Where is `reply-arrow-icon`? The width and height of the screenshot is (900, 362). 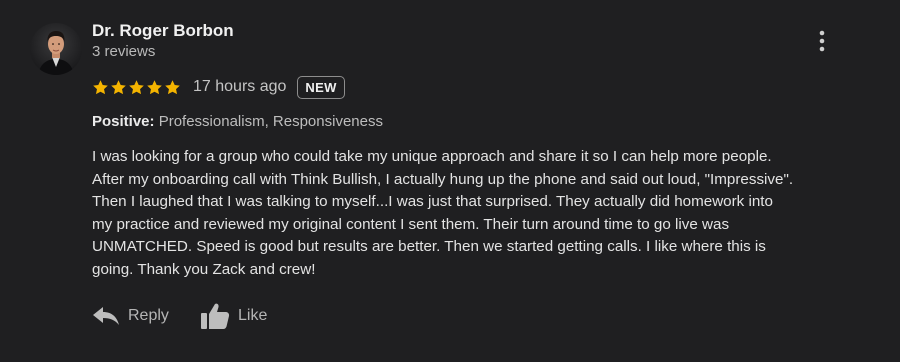 reply-arrow-icon is located at coordinates (106, 316).